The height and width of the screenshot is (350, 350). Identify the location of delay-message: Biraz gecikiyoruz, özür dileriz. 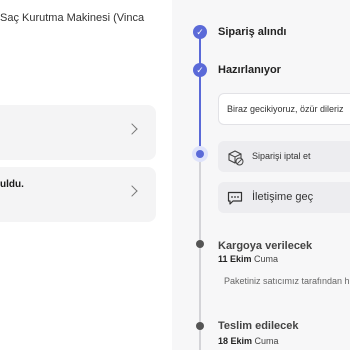
(285, 109).